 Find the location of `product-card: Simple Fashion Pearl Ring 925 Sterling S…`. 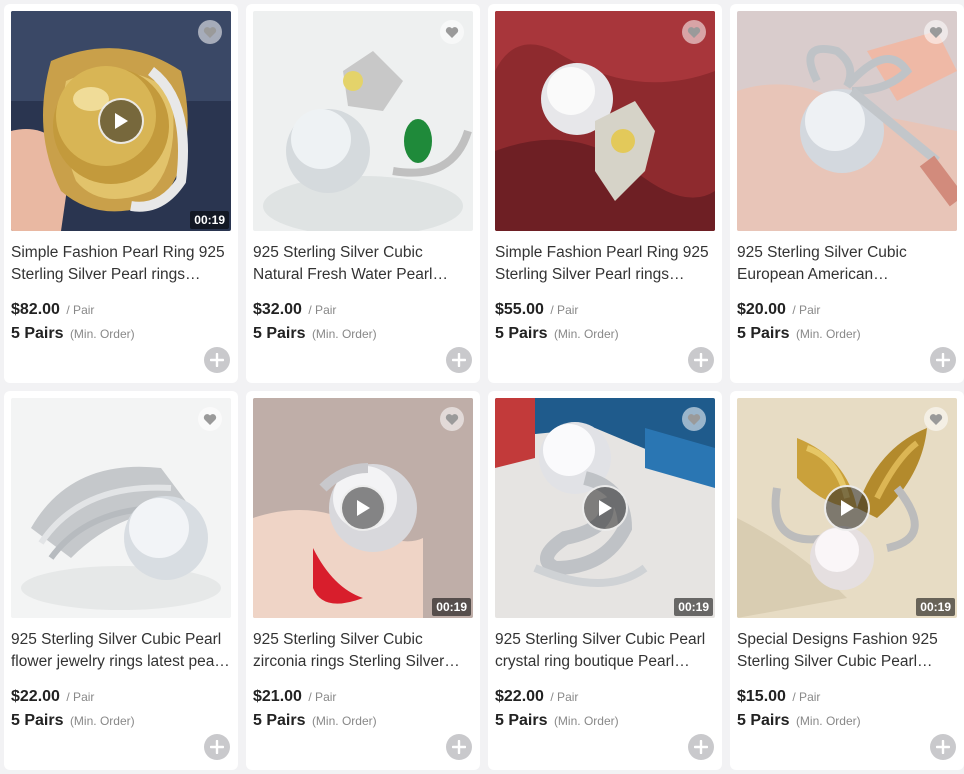

product-card: Simple Fashion Pearl Ring 925 Sterling S… is located at coordinates (605, 193).